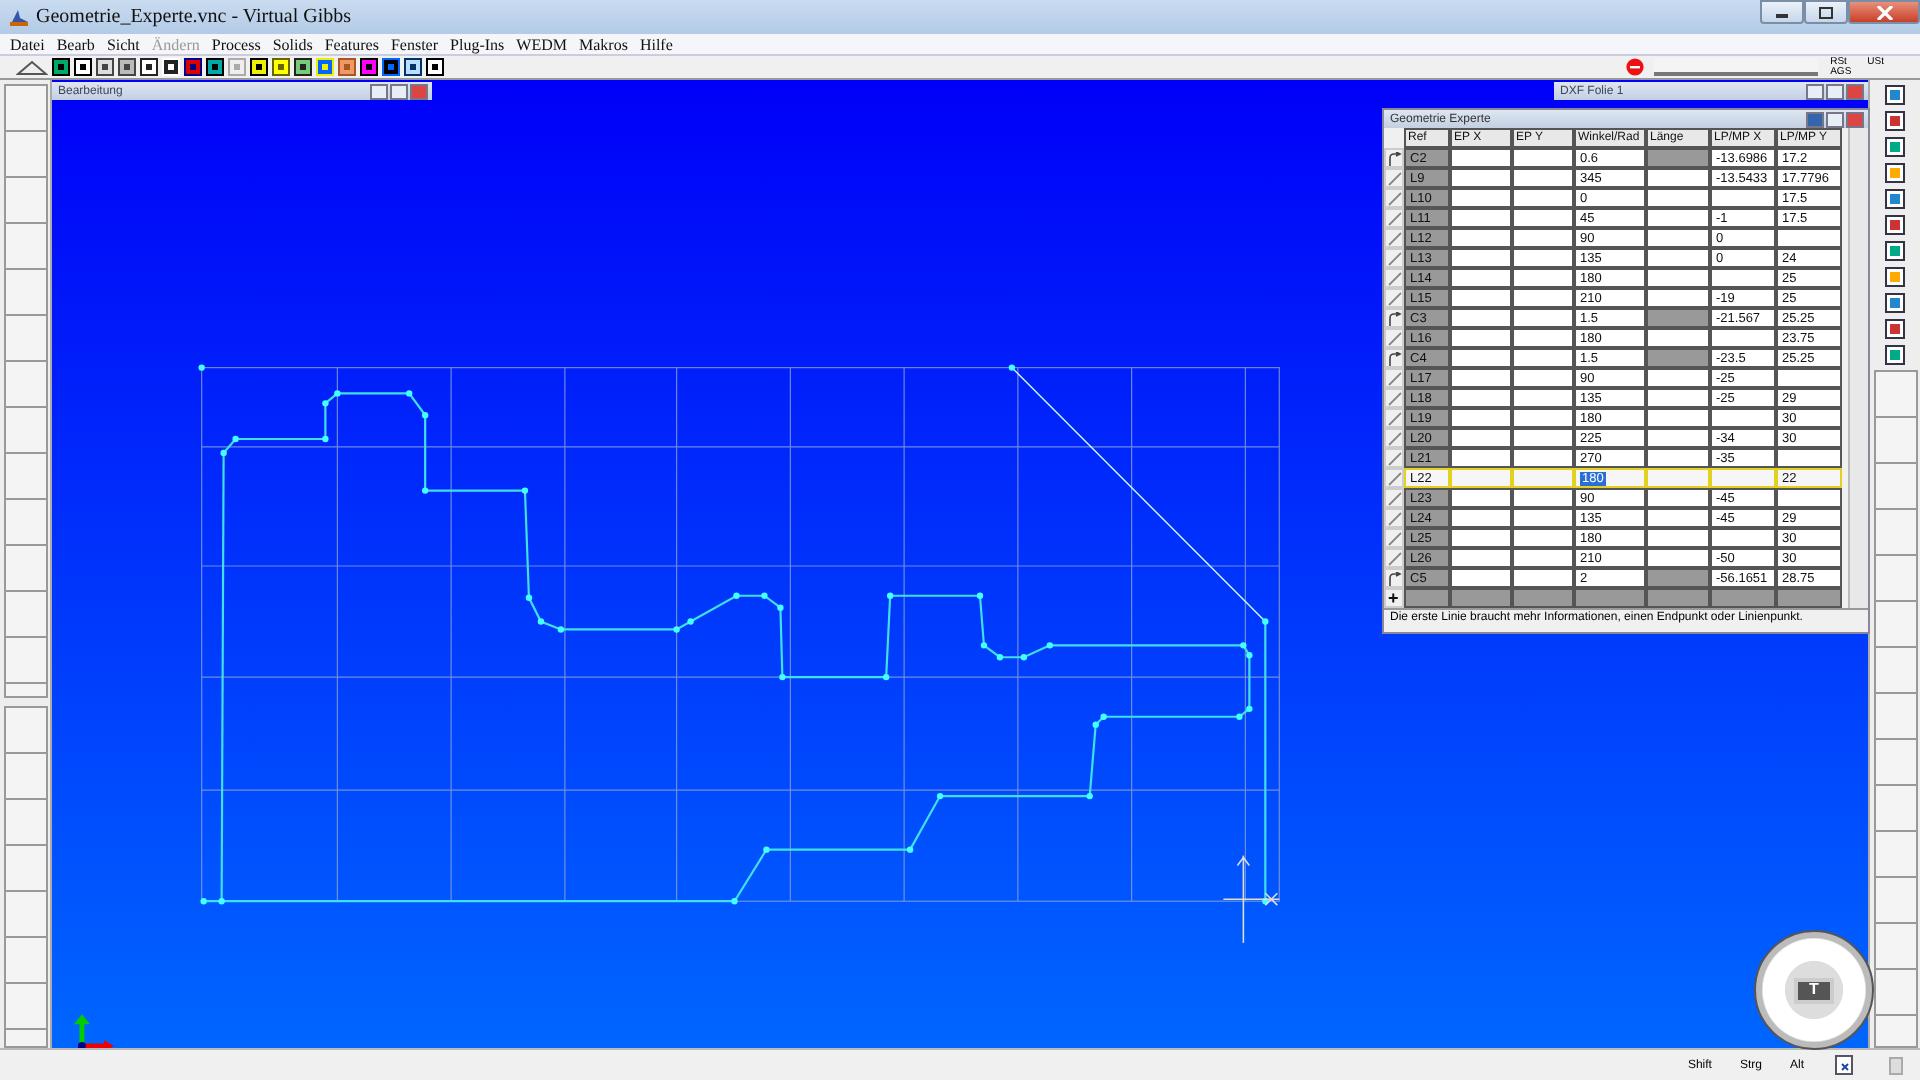 This screenshot has height=1080, width=1920. What do you see at coordinates (19, 17) in the screenshot?
I see `app-icon` at bounding box center [19, 17].